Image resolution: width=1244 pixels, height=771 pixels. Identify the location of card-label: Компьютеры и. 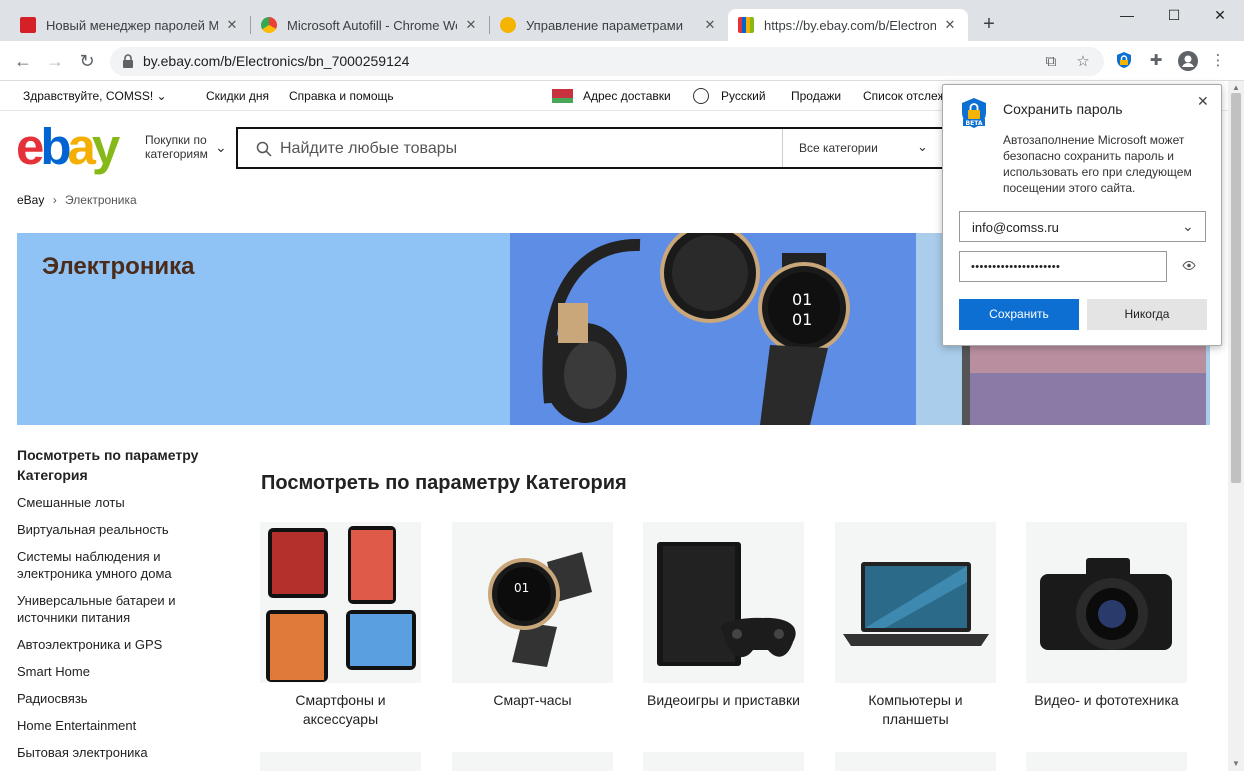
(915, 700).